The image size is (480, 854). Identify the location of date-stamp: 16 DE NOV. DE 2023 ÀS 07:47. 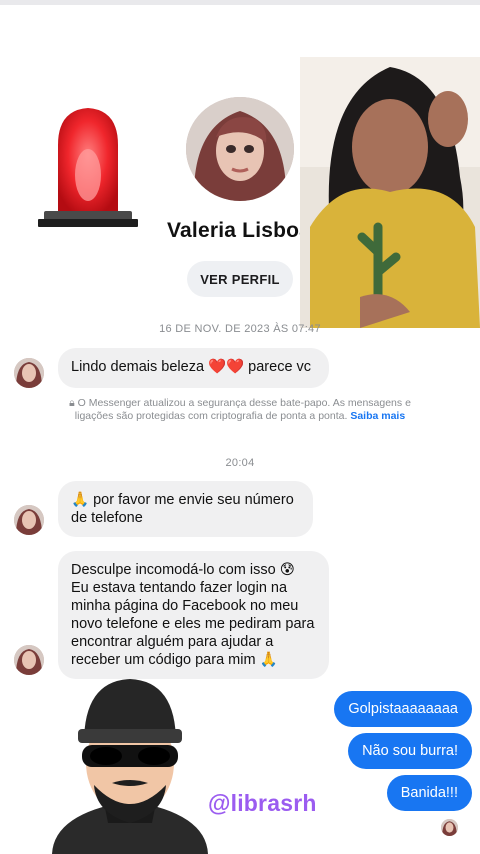
(240, 329).